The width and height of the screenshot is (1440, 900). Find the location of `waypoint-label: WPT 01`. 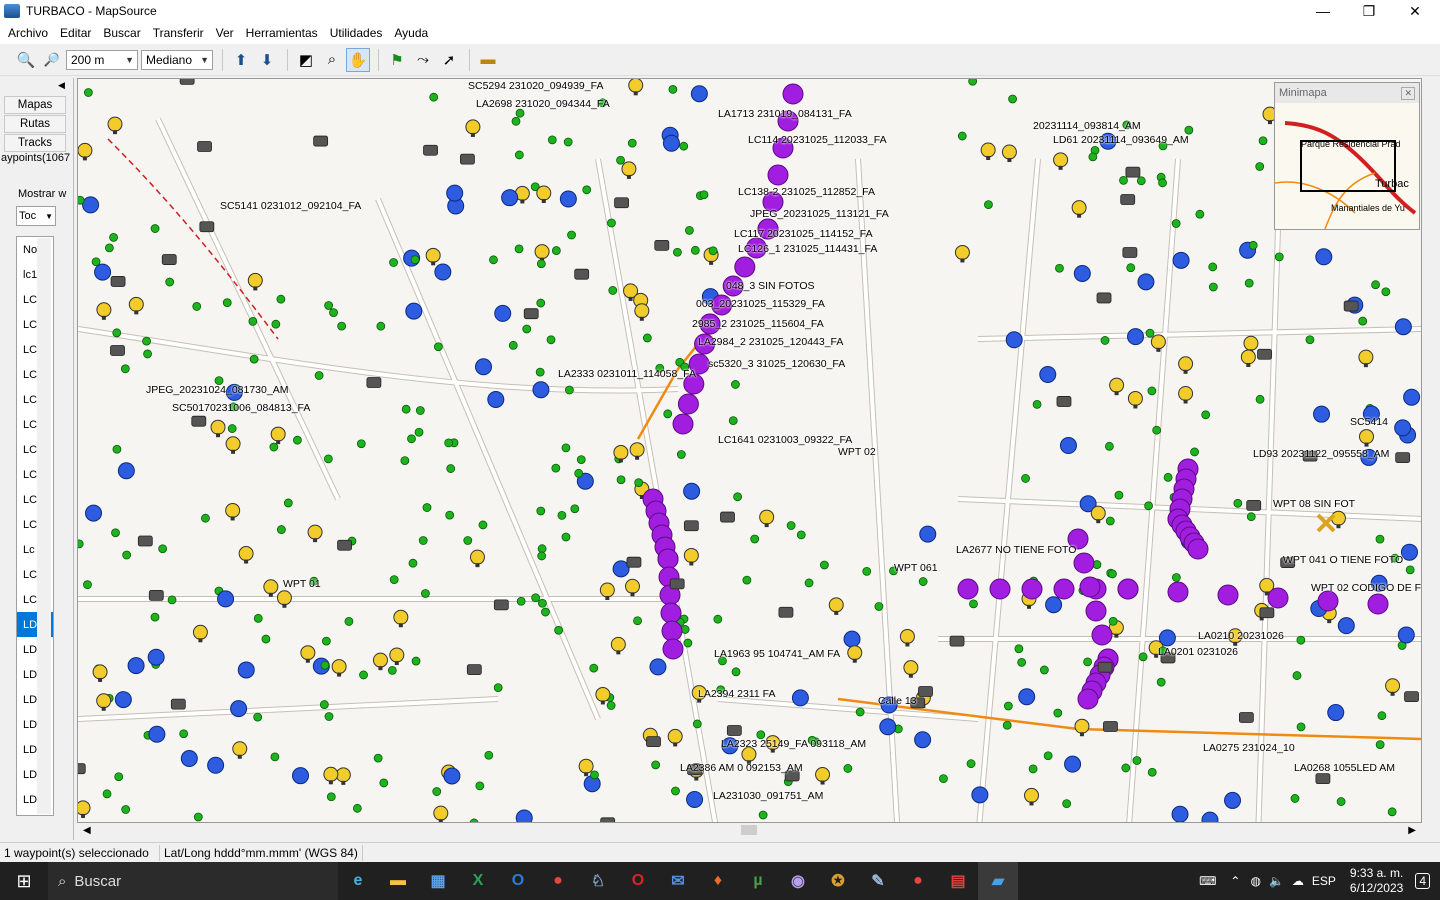

waypoint-label: WPT 01 is located at coordinates (302, 584).